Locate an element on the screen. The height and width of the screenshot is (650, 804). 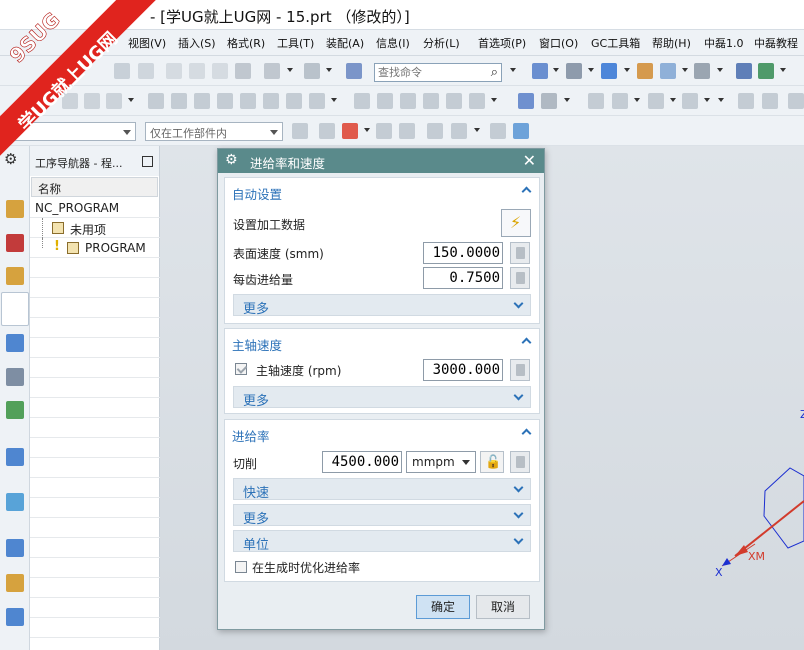
feed-more-bar: 更多 is located at coordinates (382, 515).